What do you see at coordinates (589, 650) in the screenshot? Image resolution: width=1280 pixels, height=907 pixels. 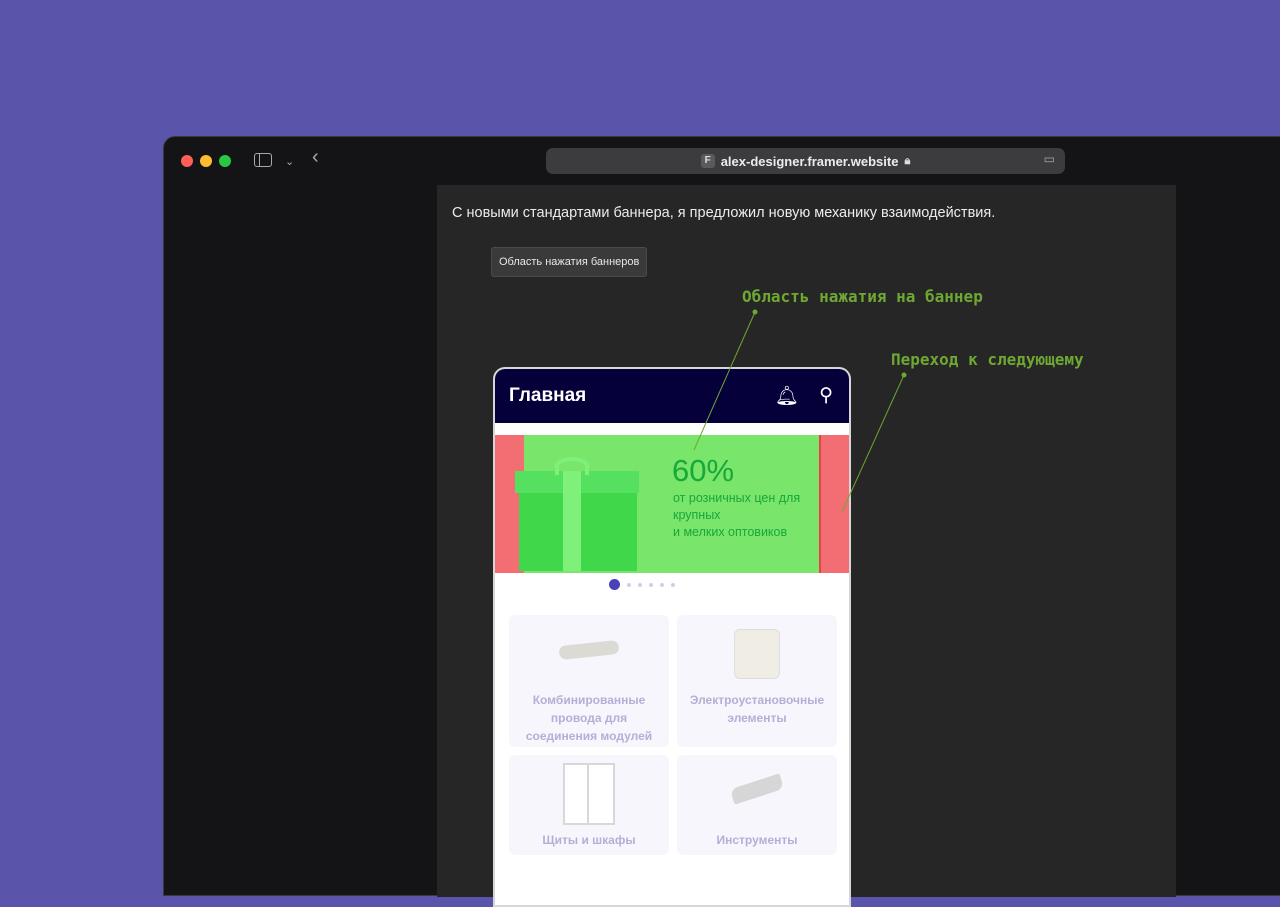 I see `wire-image` at bounding box center [589, 650].